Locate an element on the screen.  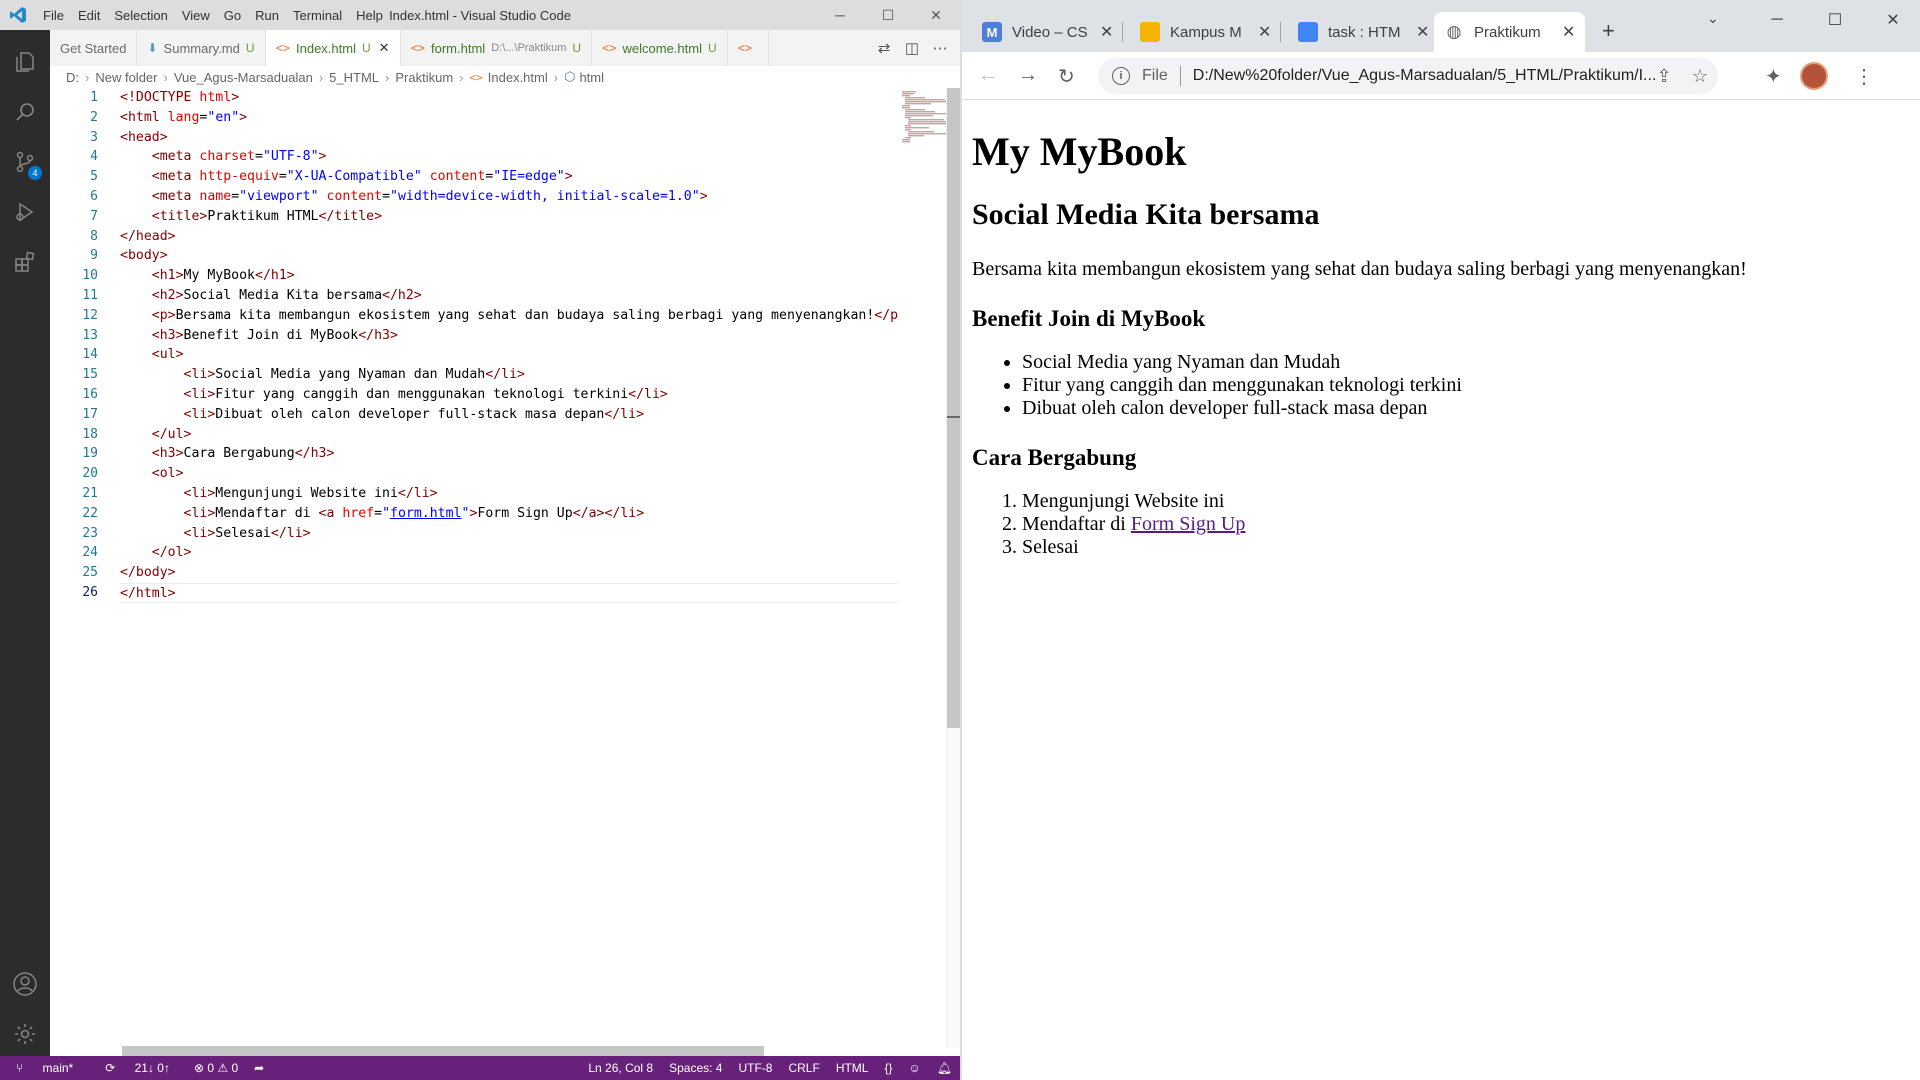
page-subheading: Social Media Kita bersama is located at coordinates (1146, 214).